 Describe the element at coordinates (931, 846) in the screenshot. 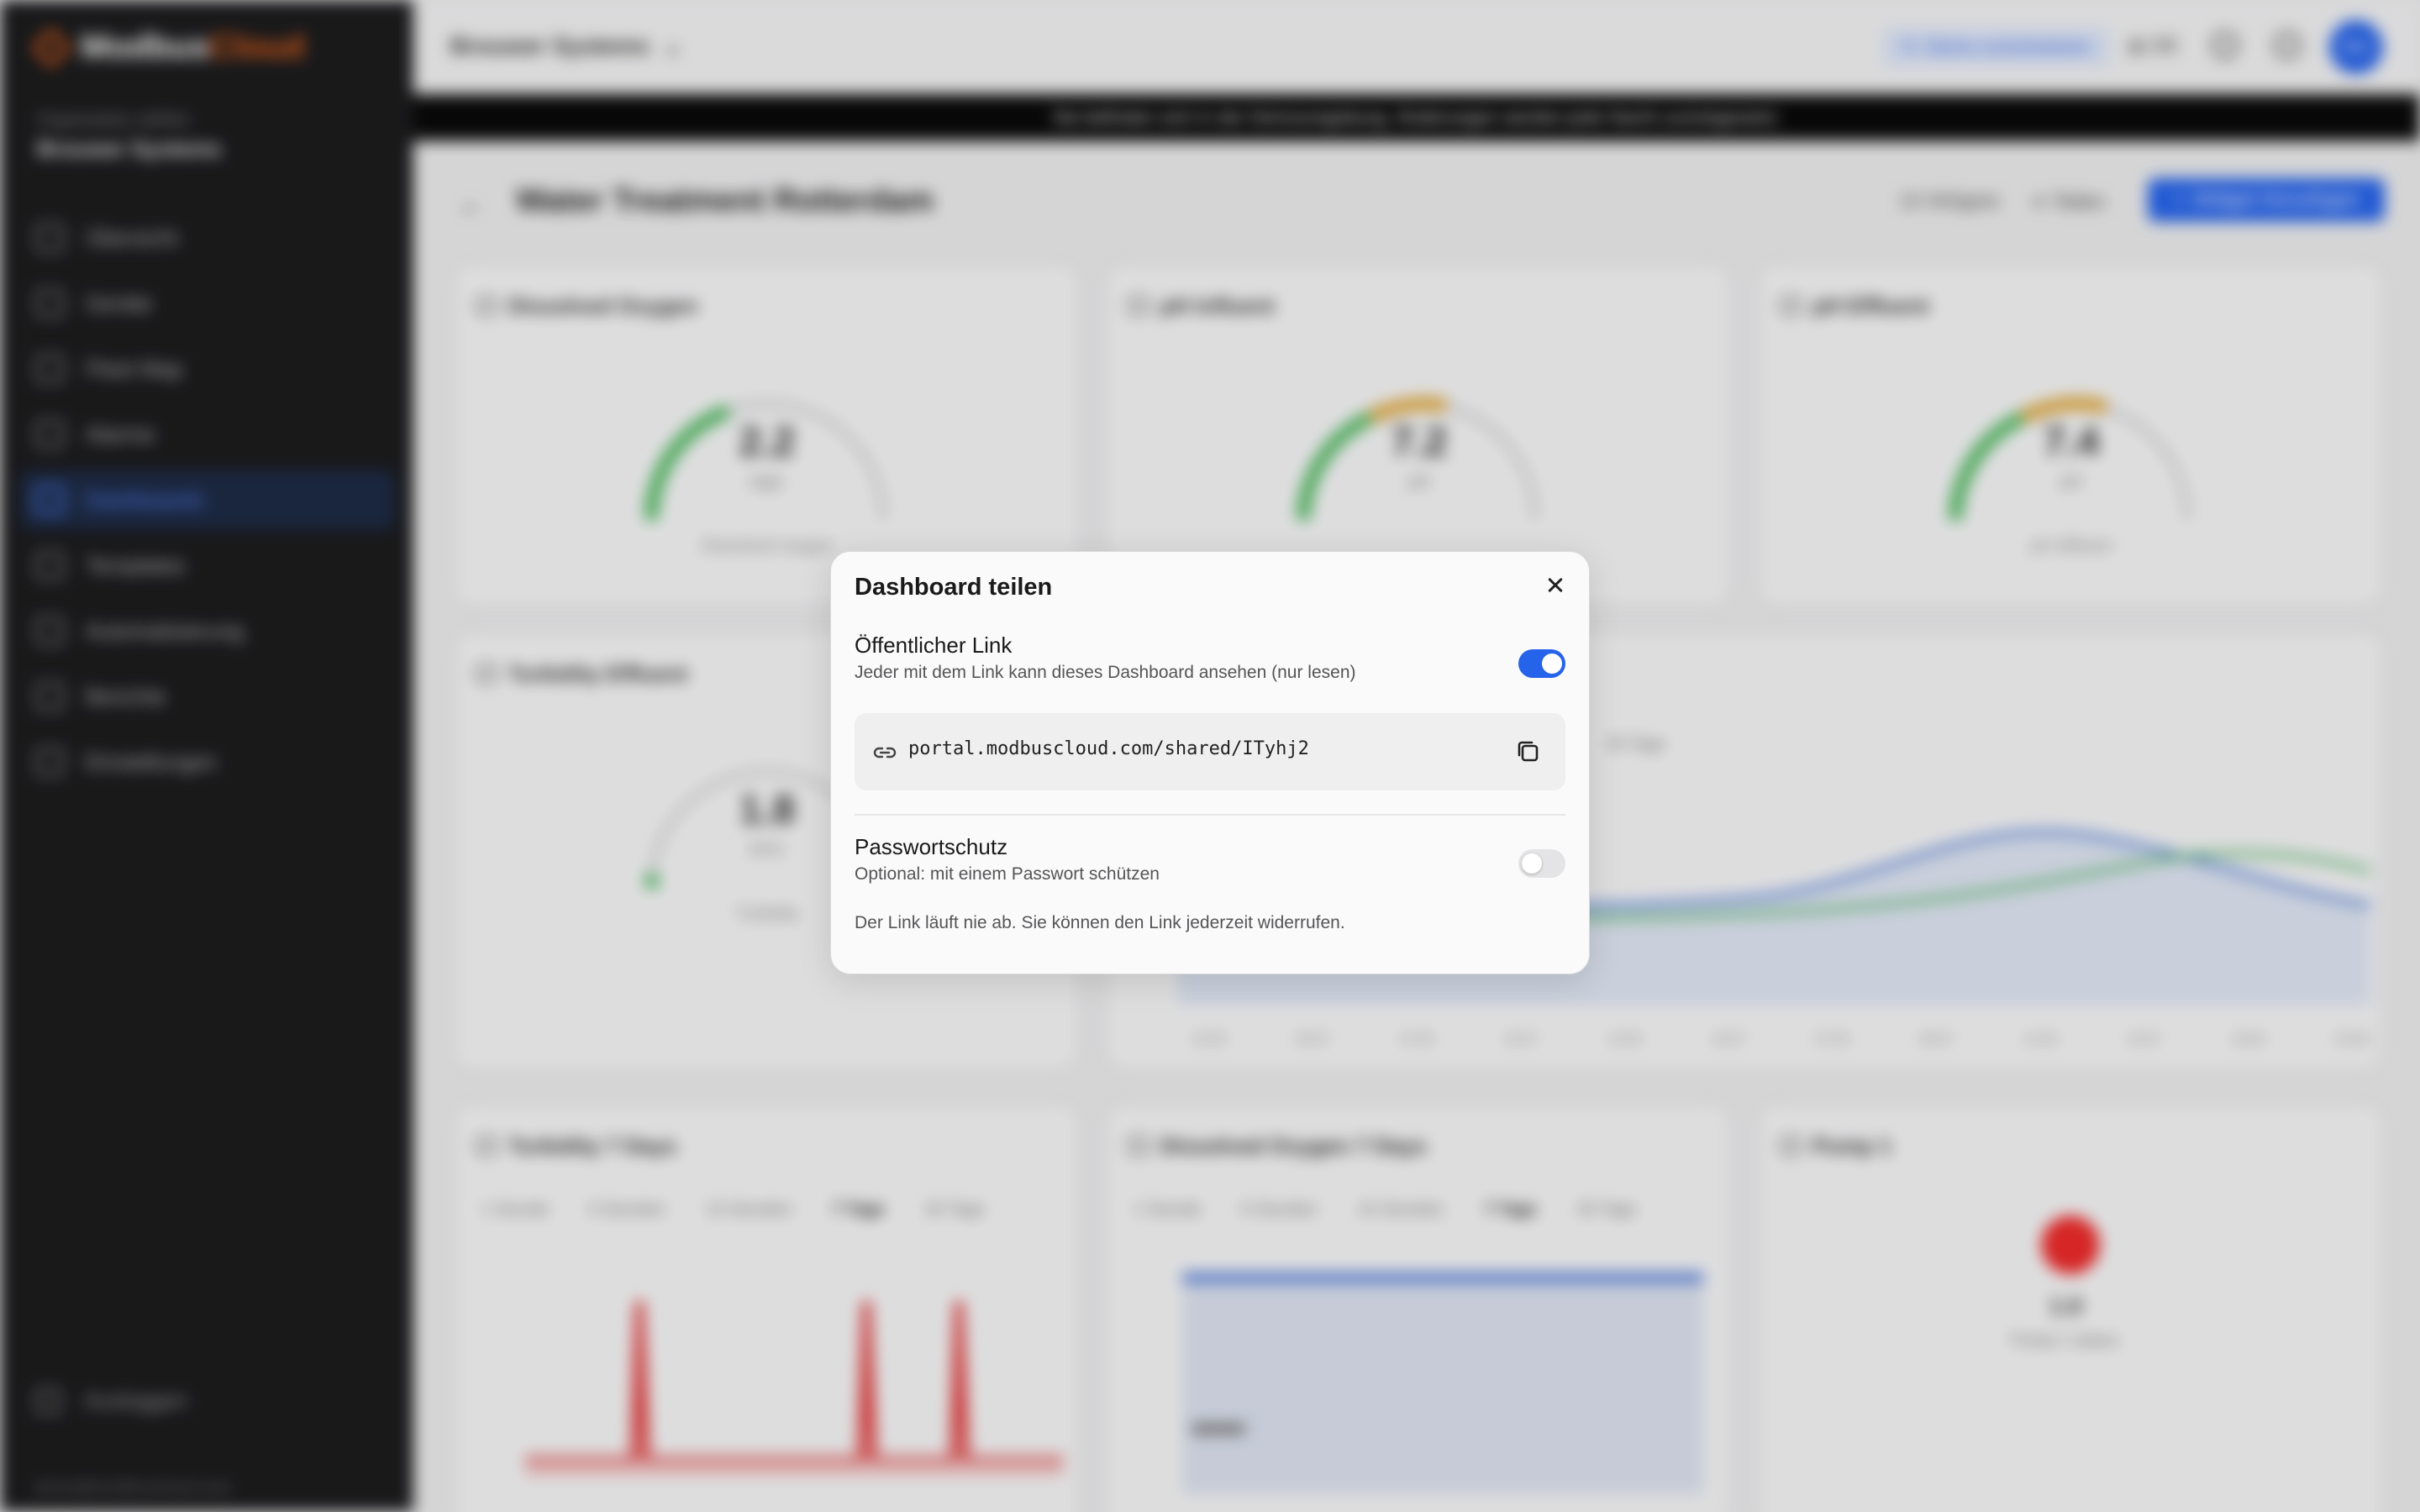

I see `password-protection-label: Passwortschutz` at that location.